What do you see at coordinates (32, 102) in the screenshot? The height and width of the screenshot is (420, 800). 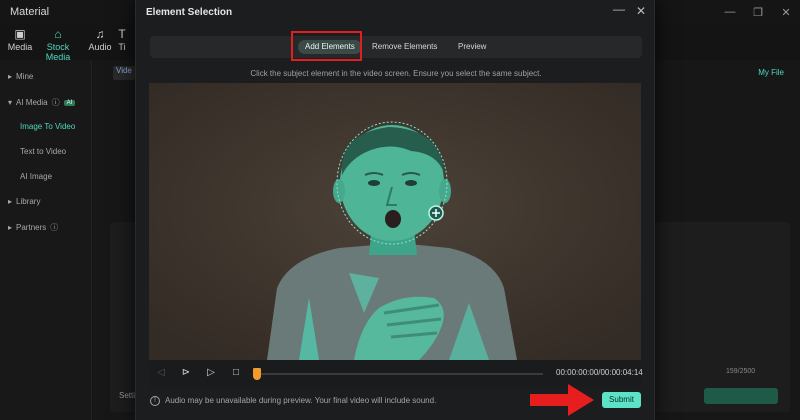 I see `sidebar-item-label: AI Media` at bounding box center [32, 102].